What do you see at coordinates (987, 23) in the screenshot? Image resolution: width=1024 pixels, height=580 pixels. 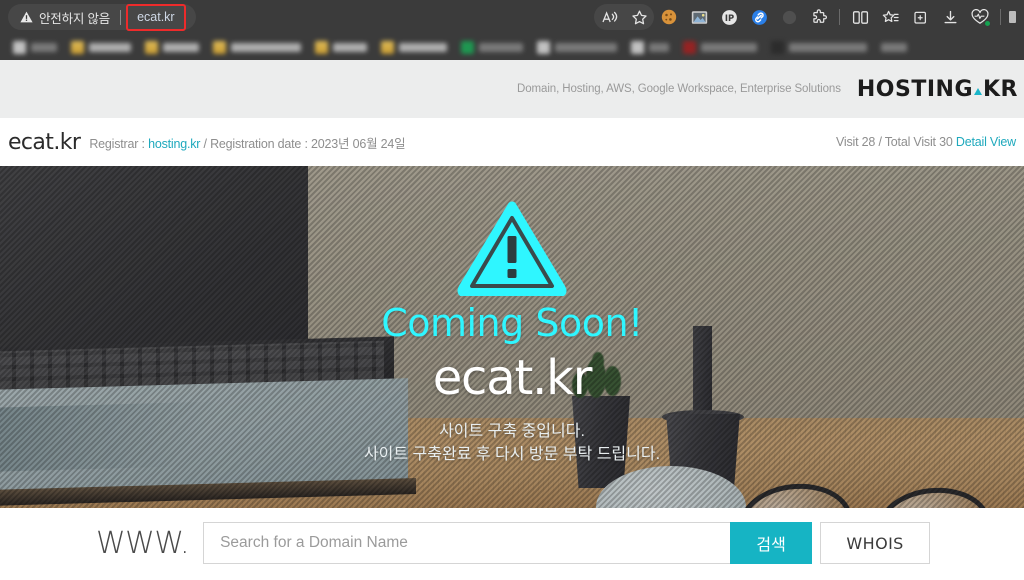 I see `essentials-status-dot` at bounding box center [987, 23].